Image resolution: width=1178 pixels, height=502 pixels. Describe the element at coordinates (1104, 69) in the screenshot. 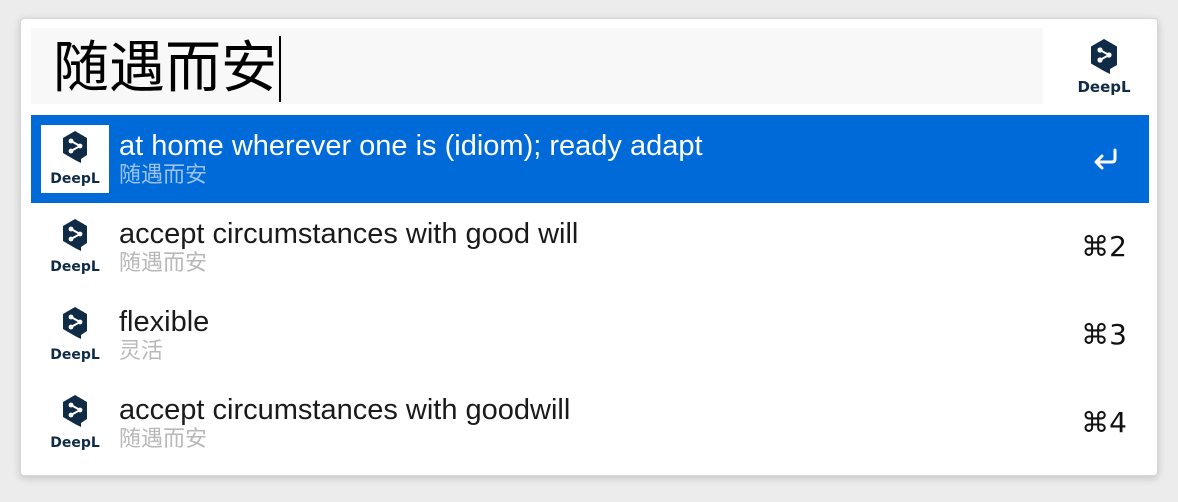

I see `deepl-logo-icon: DeepL` at that location.